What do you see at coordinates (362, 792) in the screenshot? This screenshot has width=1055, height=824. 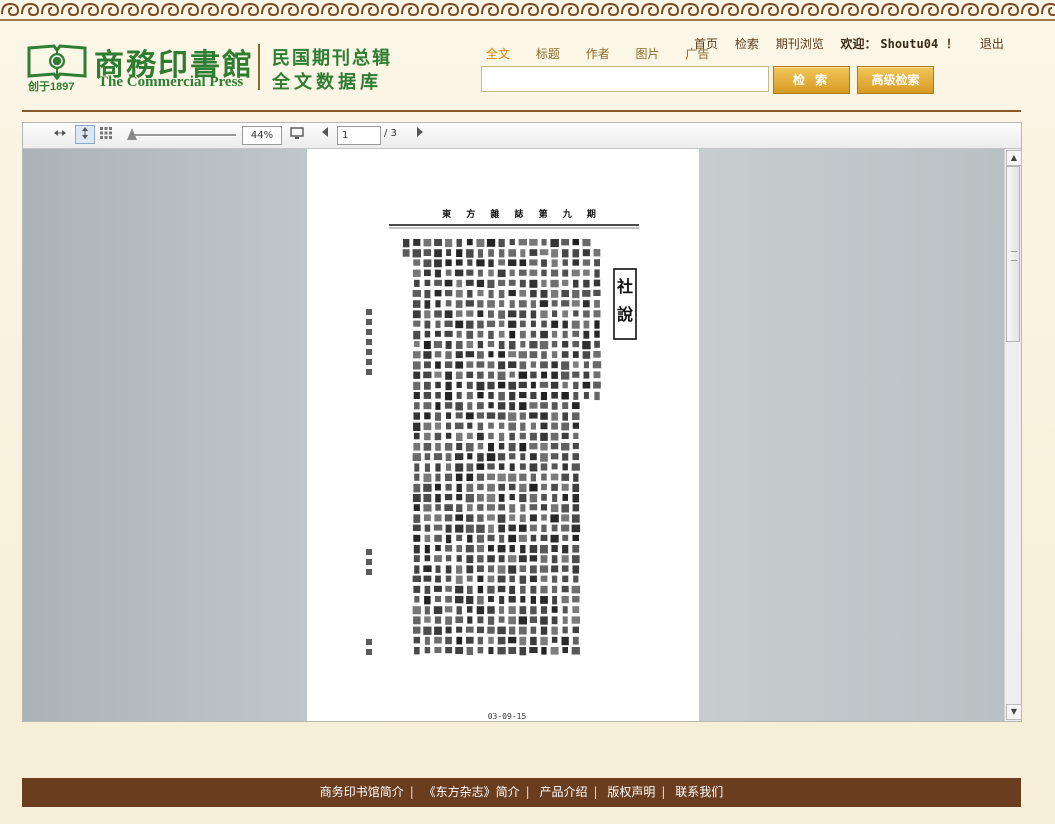 I see `footer-link-press-intro: 商务印书馆简介` at bounding box center [362, 792].